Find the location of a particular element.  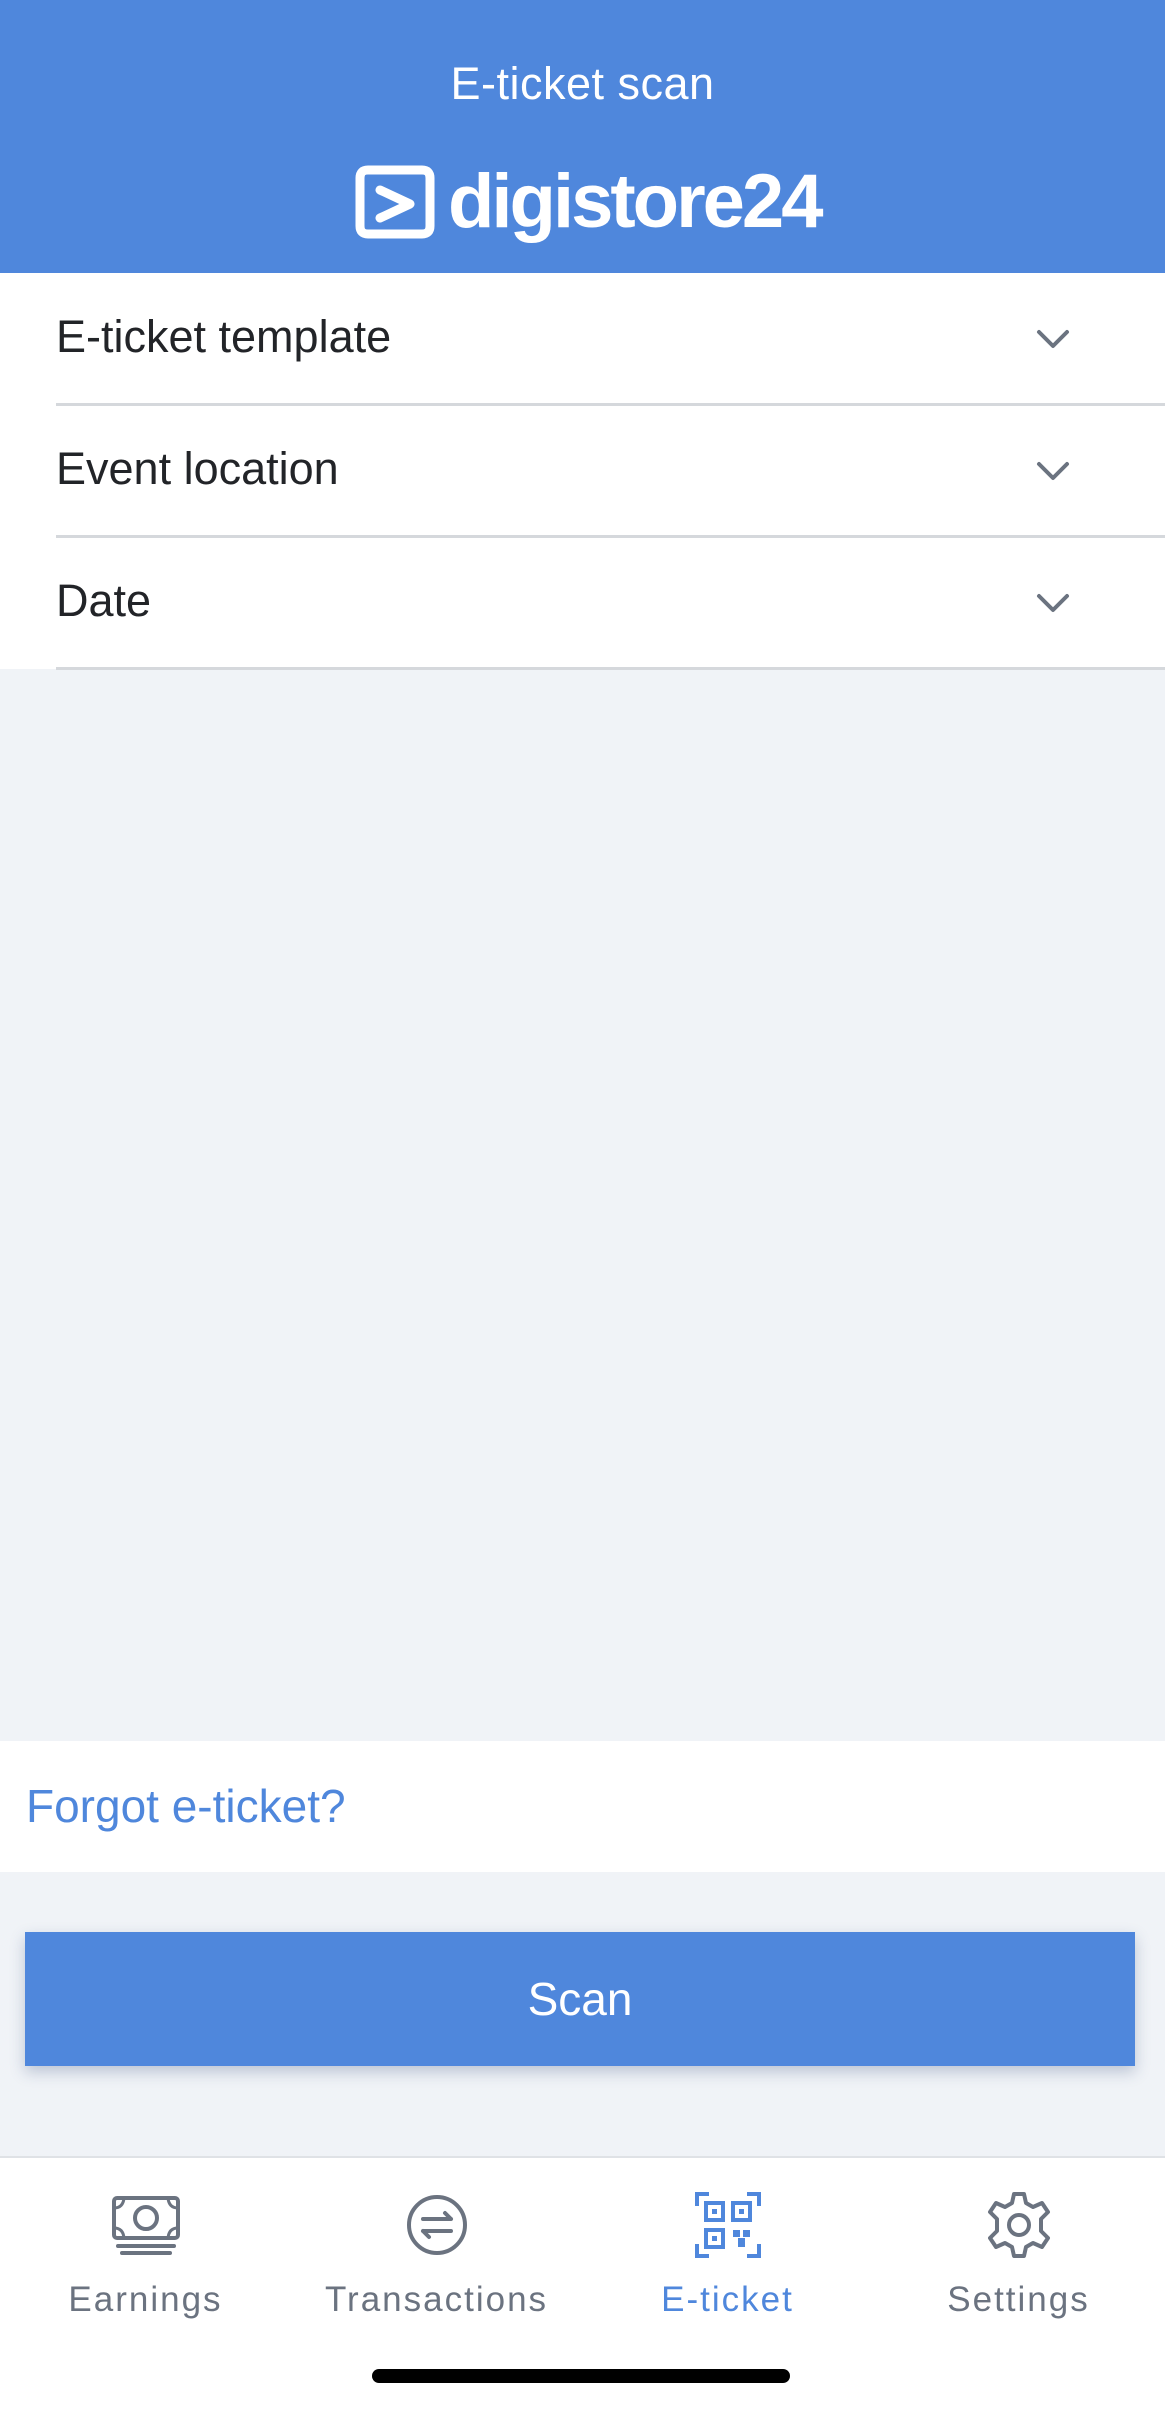

eticket-template-select: E-ticket template is located at coordinates (610, 339).